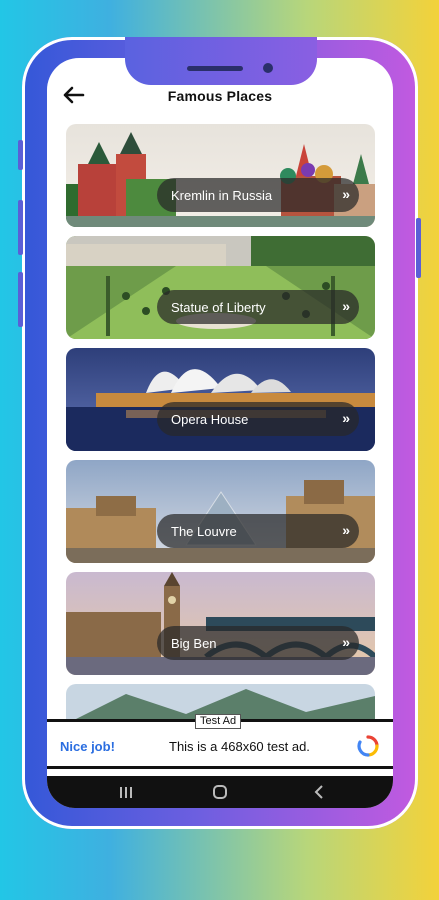 This screenshot has width=439, height=900. I want to click on volume-up-button, so click(20, 155).